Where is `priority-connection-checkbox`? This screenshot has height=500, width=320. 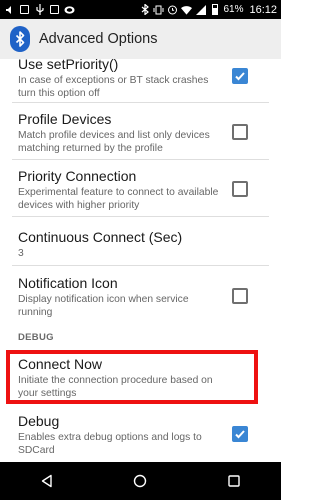
priority-connection-checkbox is located at coordinates (240, 189).